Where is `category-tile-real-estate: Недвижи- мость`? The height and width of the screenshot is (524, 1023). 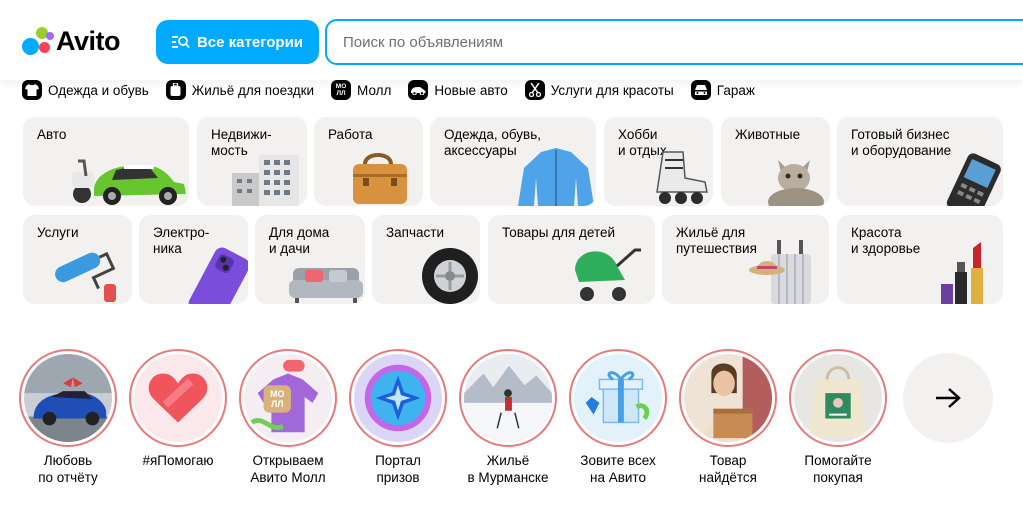
category-tile-real-estate: Недвижи- мость is located at coordinates (252, 161).